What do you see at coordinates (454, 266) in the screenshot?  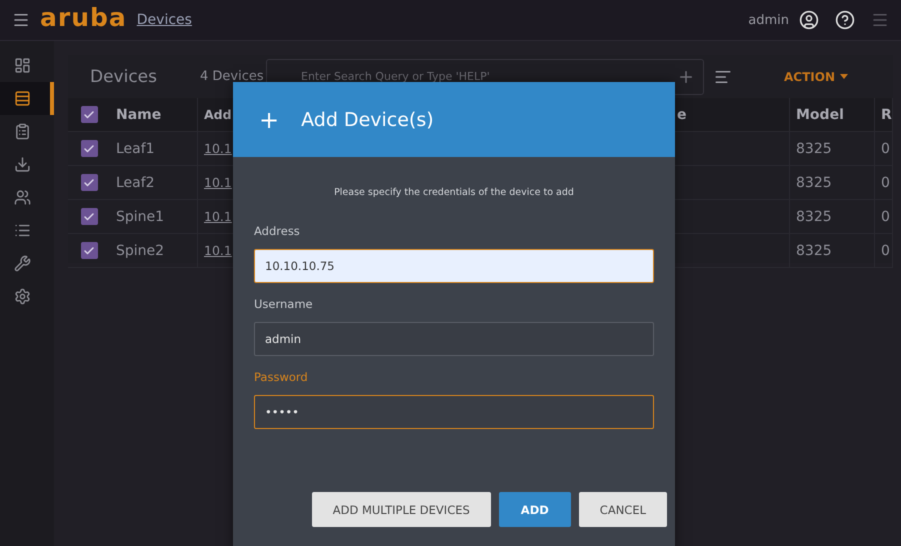 I see `input-field: 10.10.10.75` at bounding box center [454, 266].